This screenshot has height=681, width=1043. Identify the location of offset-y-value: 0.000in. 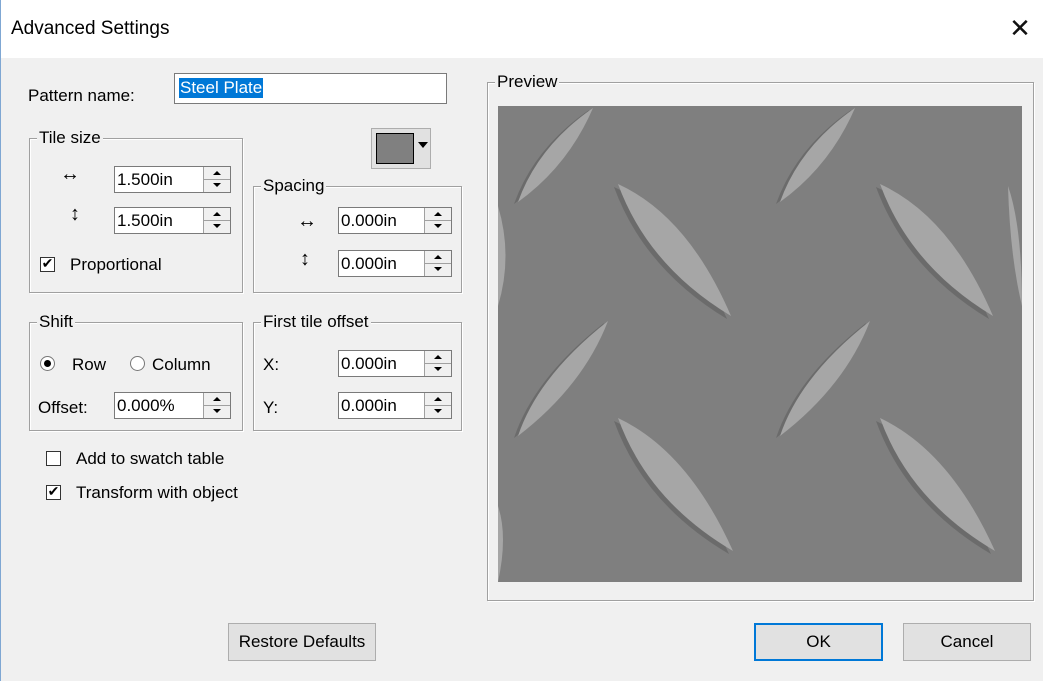
(369, 405).